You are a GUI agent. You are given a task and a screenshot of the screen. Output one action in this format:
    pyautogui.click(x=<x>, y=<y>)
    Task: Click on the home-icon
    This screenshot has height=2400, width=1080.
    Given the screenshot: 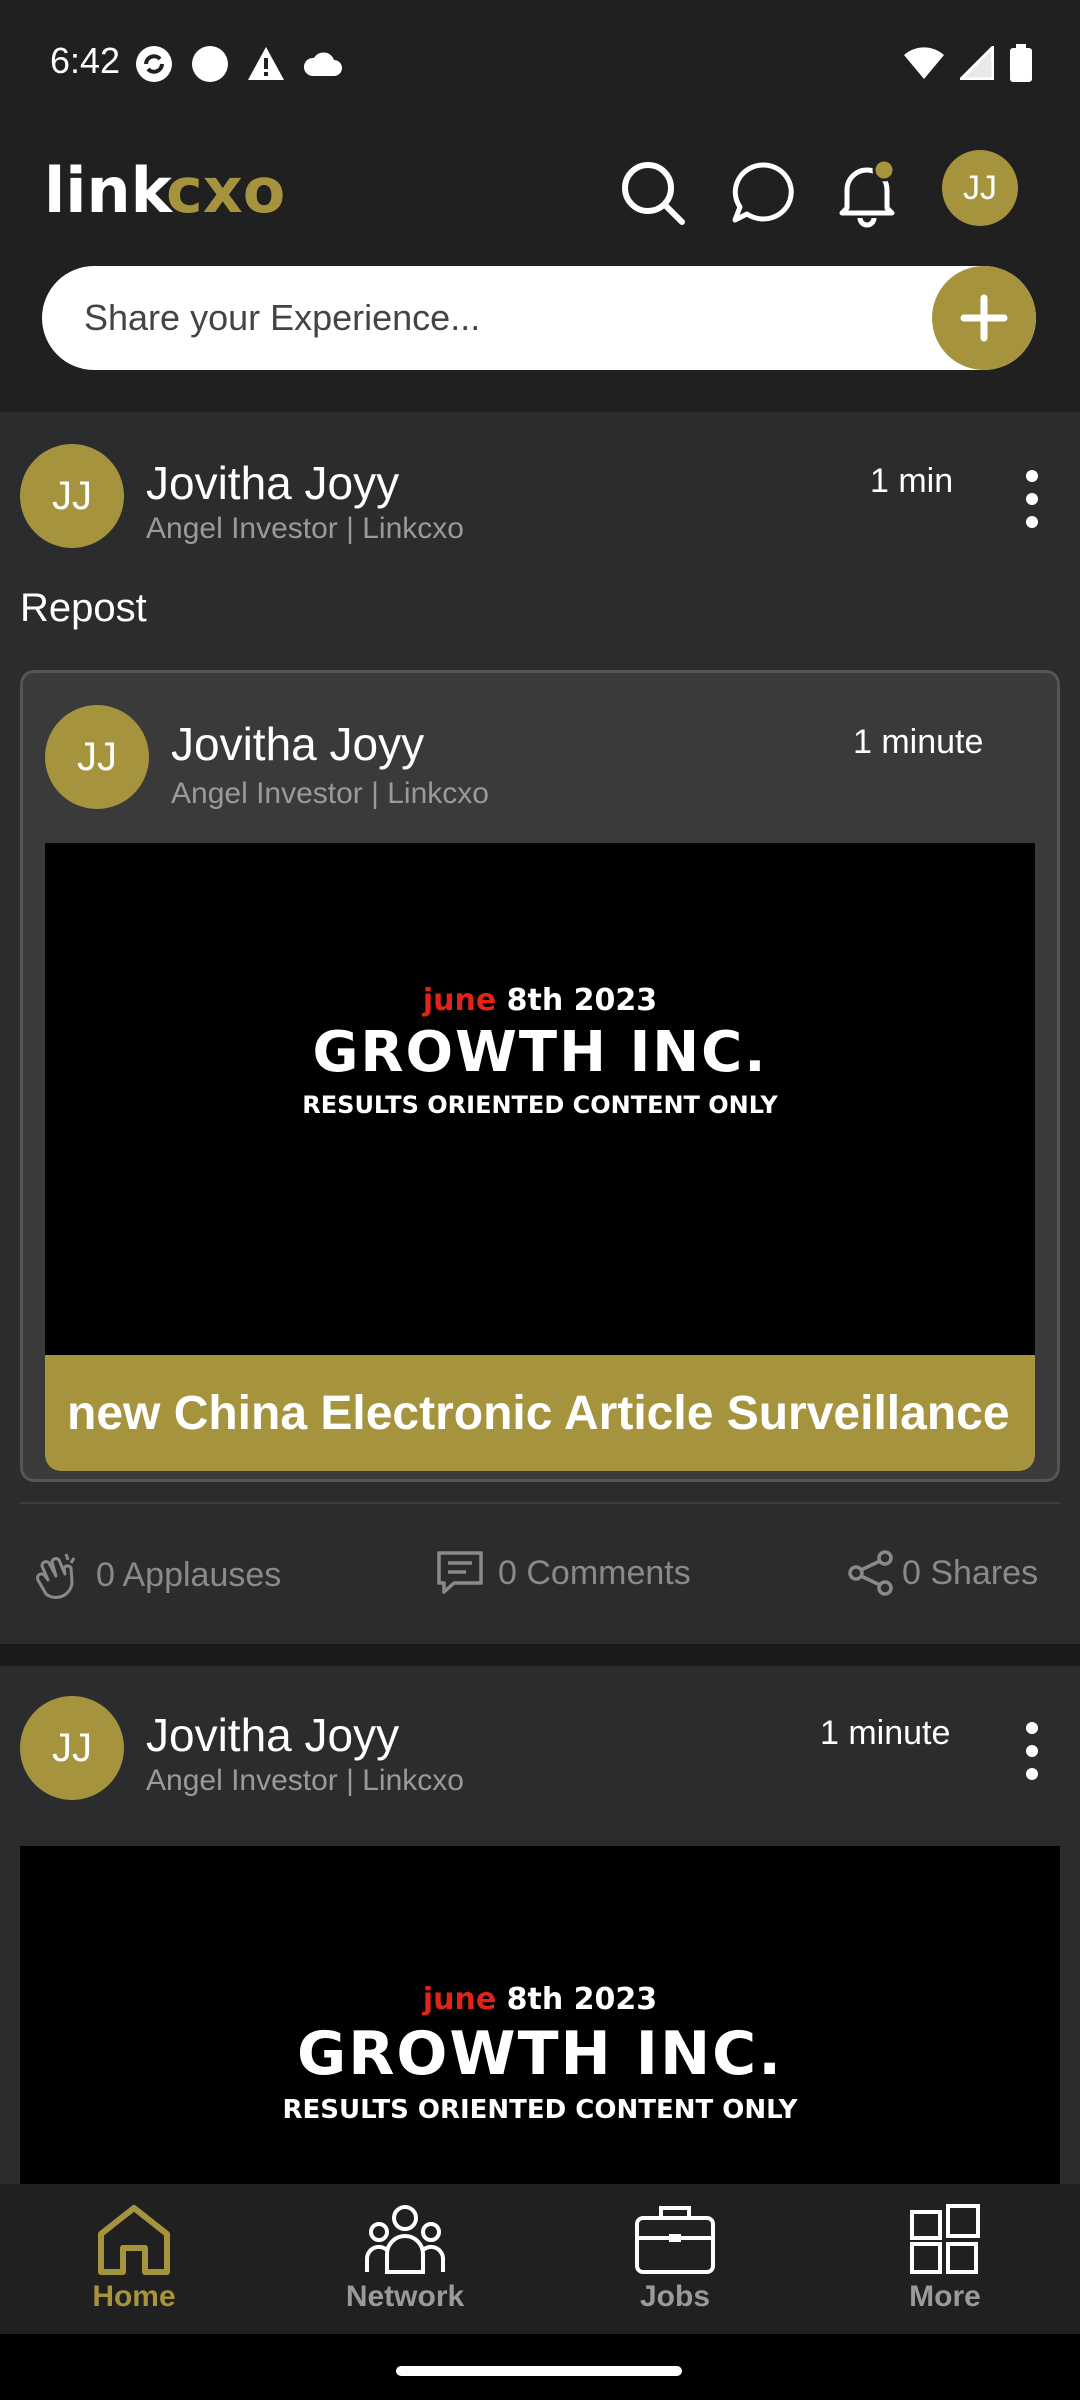 What is the action you would take?
    pyautogui.click(x=134, y=2240)
    